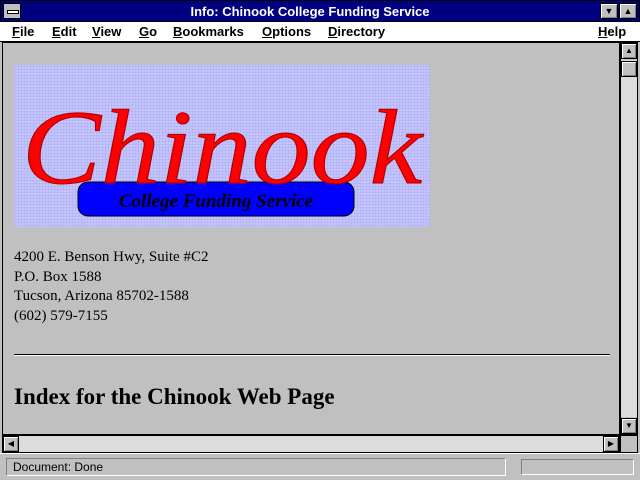 This screenshot has width=640, height=480. Describe the element at coordinates (629, 444) in the screenshot. I see `scrollbar-corner` at that location.